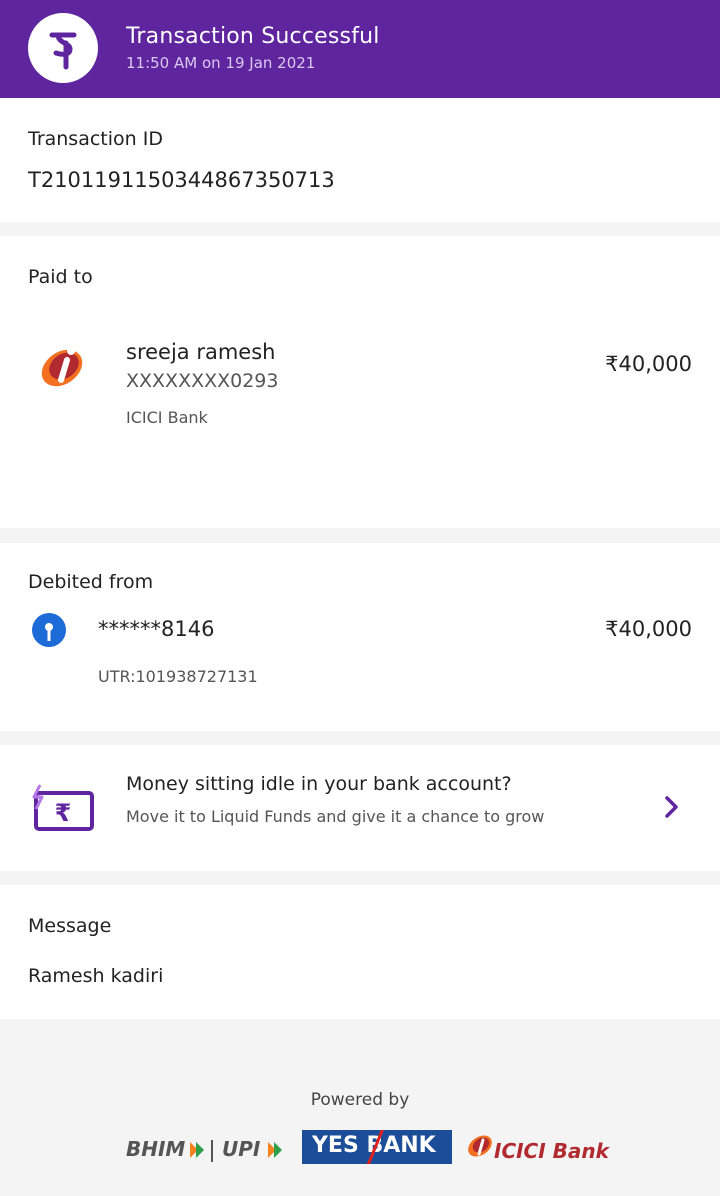 The width and height of the screenshot is (720, 1196). I want to click on transaction-id-card: Transaction ID T2101191150344867350713, so click(360, 160).